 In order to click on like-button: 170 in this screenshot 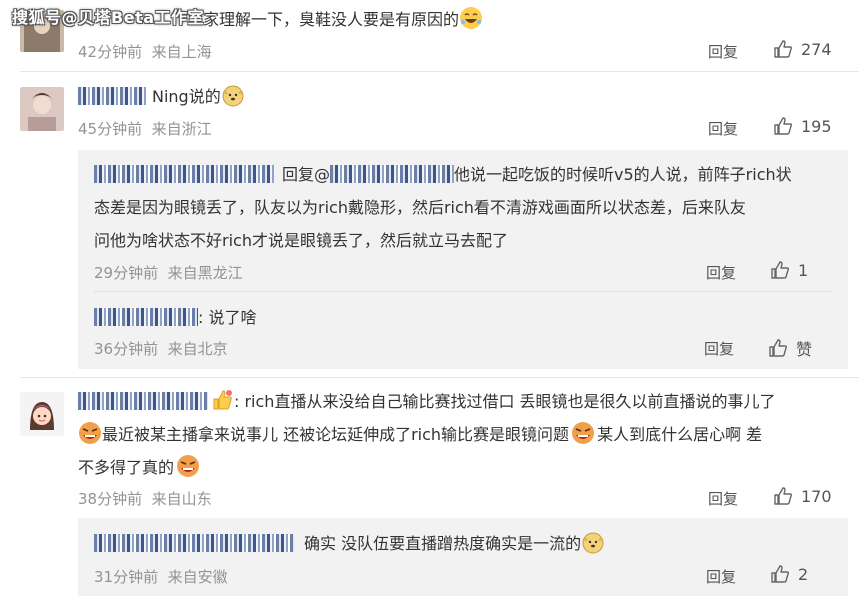, I will do `click(802, 496)`.